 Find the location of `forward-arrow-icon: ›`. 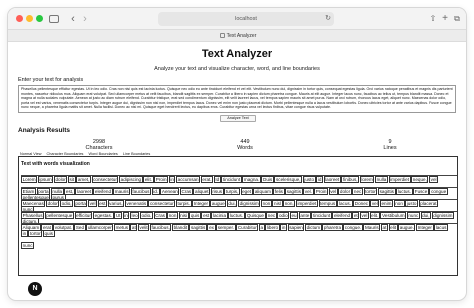

forward-arrow-icon: › is located at coordinates (85, 19).